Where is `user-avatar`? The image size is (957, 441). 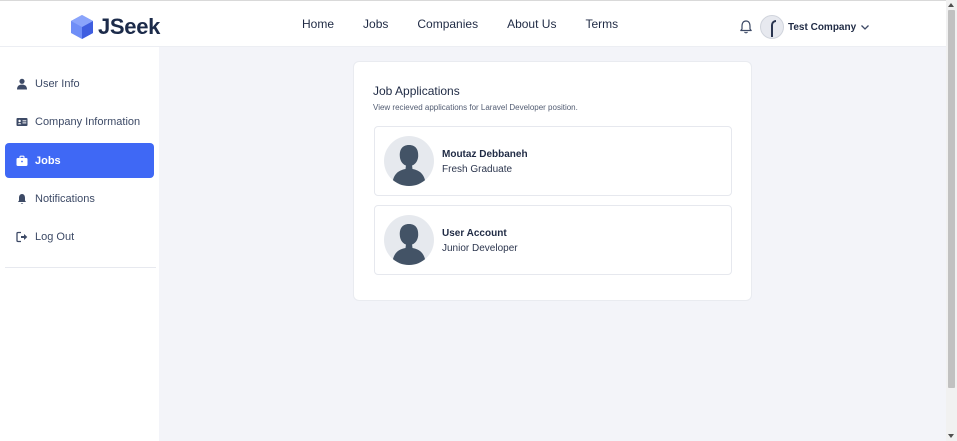 user-avatar is located at coordinates (772, 27).